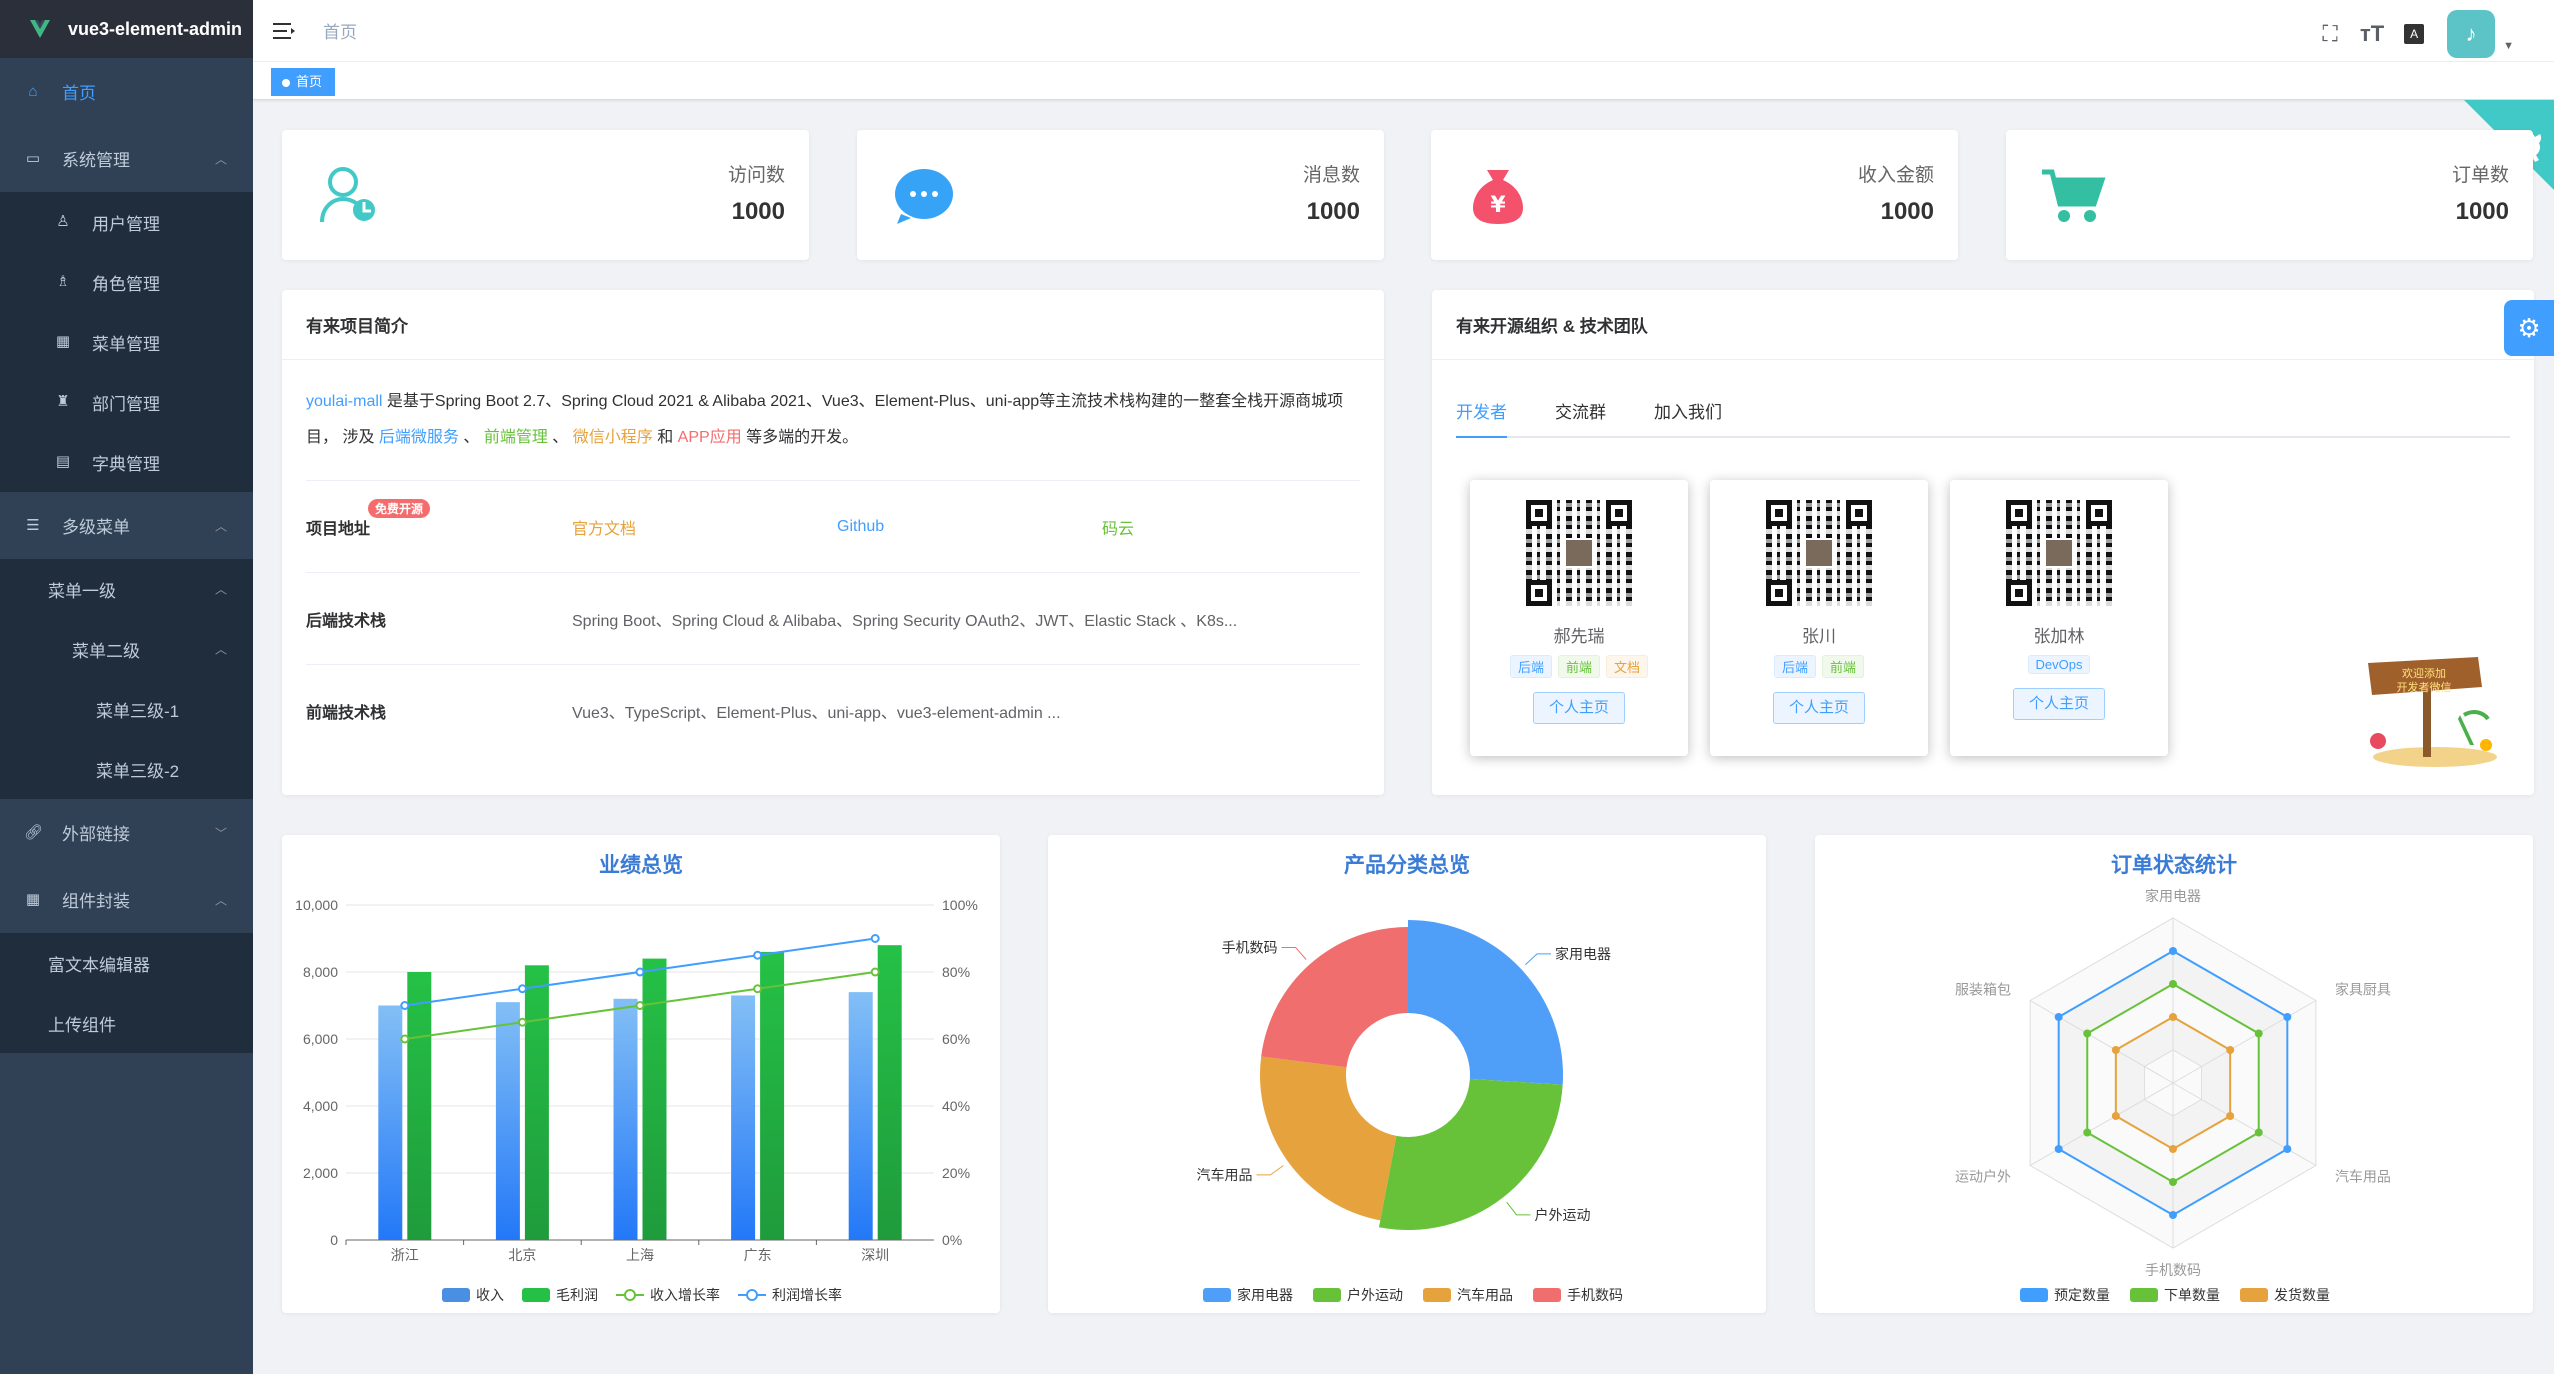  I want to click on x-tick-label: 深圳, so click(875, 1255).